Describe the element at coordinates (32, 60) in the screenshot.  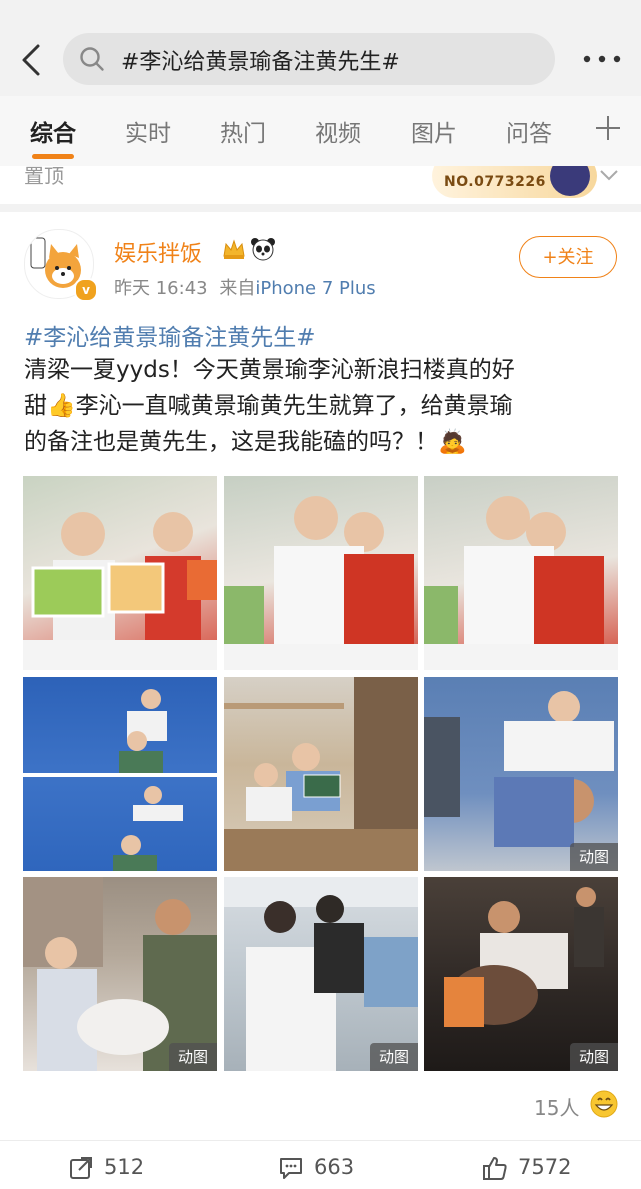
I see `back-icon` at that location.